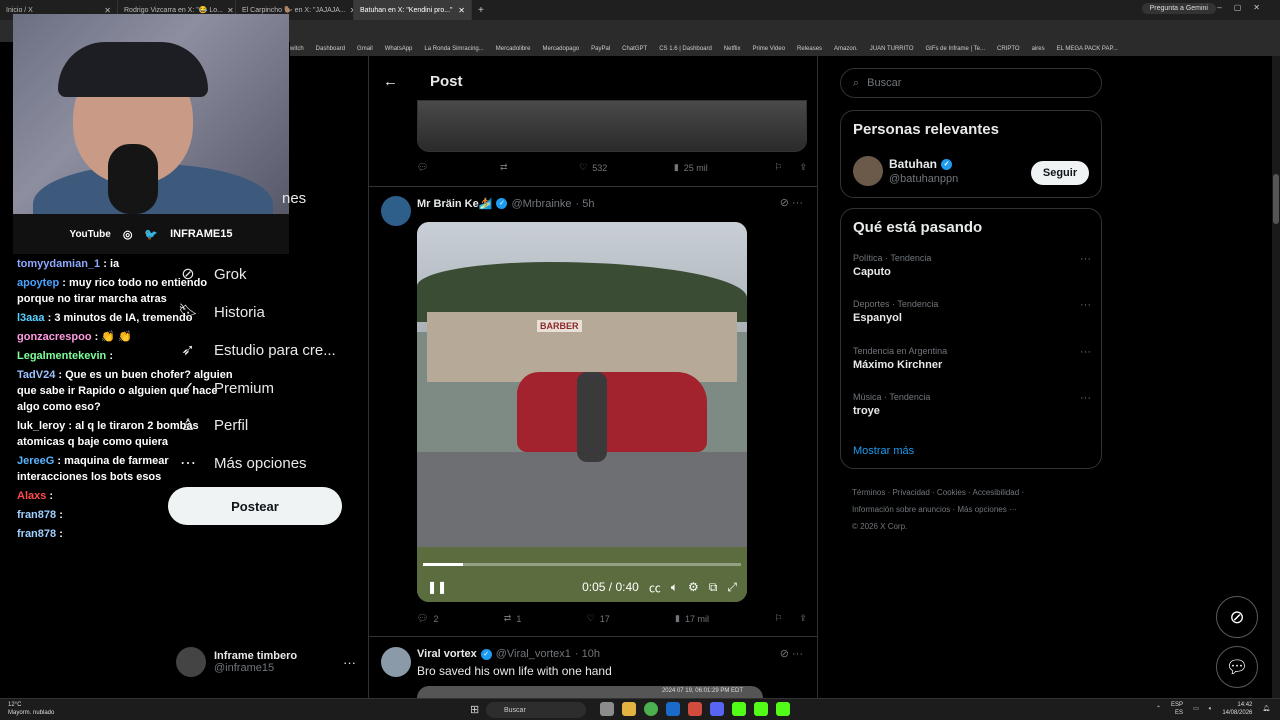 The image size is (1280, 720). Describe the element at coordinates (399, 49) in the screenshot. I see `bookmark-item: WhatsApp` at that location.